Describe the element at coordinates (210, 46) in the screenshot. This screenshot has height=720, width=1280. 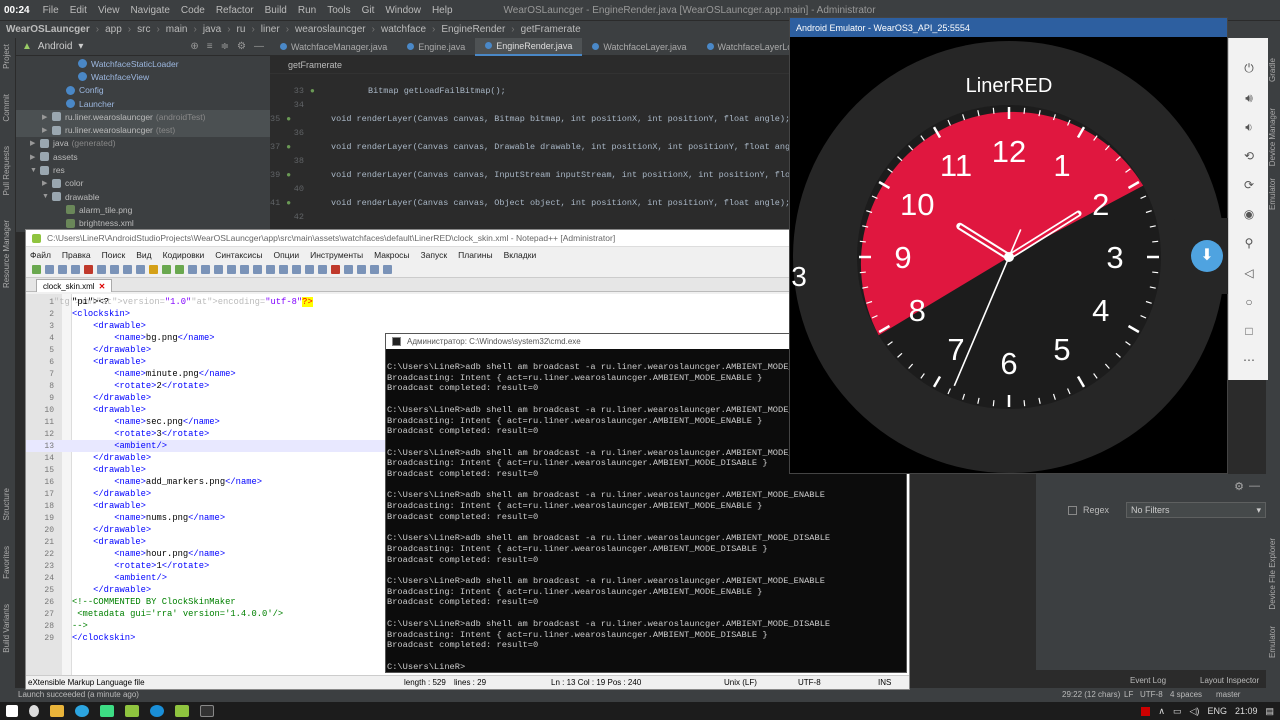
I see `collapse-icon: ≡` at that location.